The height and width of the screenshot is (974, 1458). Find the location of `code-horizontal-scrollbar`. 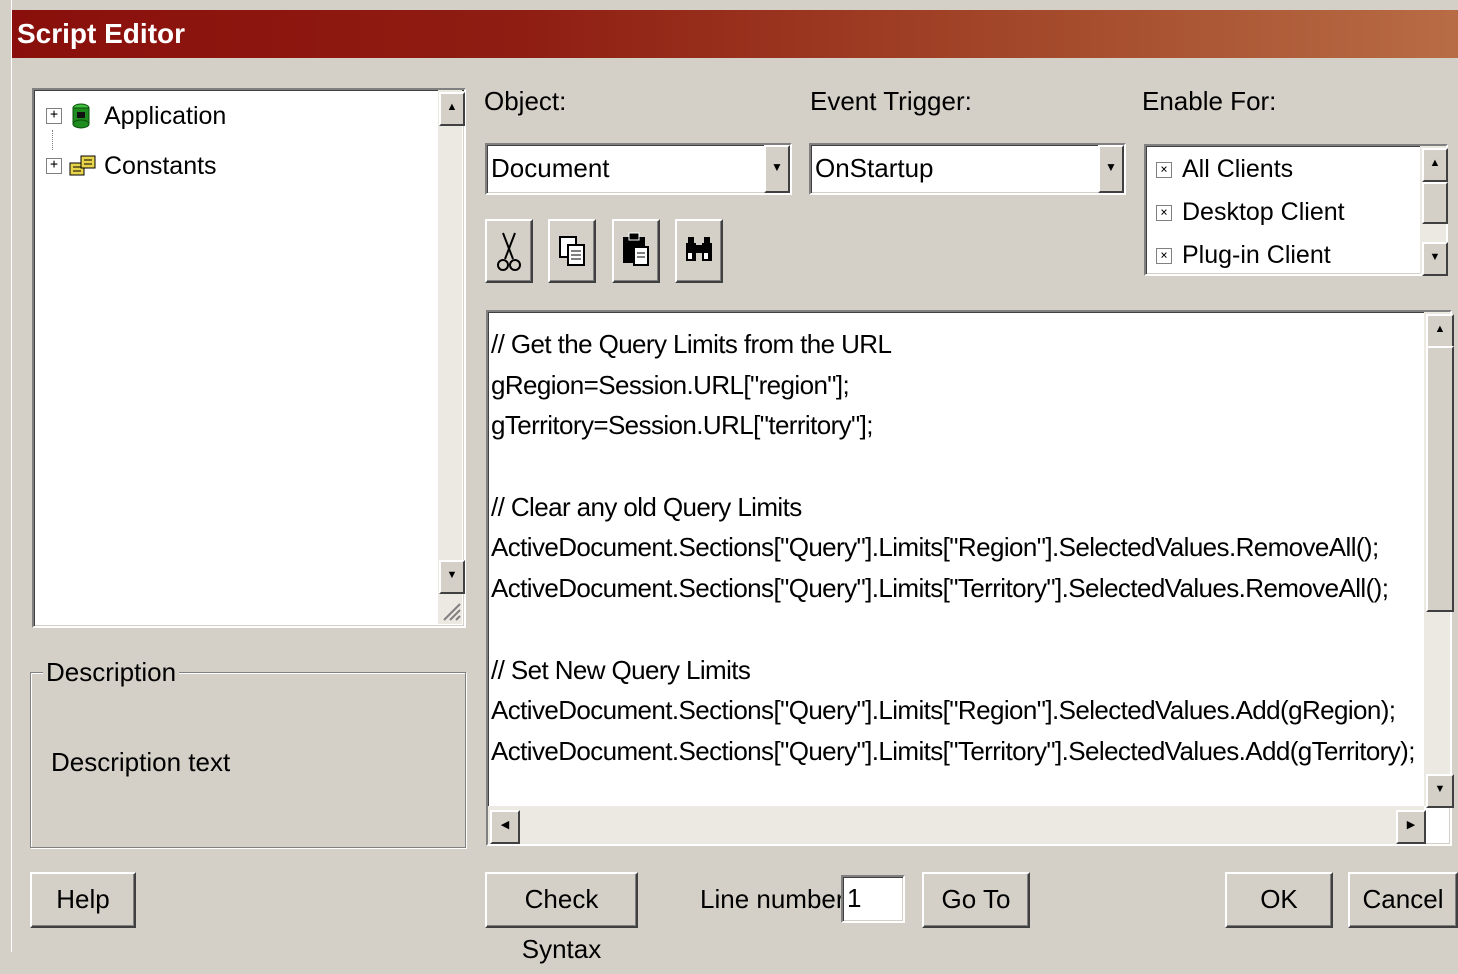

code-horizontal-scrollbar is located at coordinates (956, 825).